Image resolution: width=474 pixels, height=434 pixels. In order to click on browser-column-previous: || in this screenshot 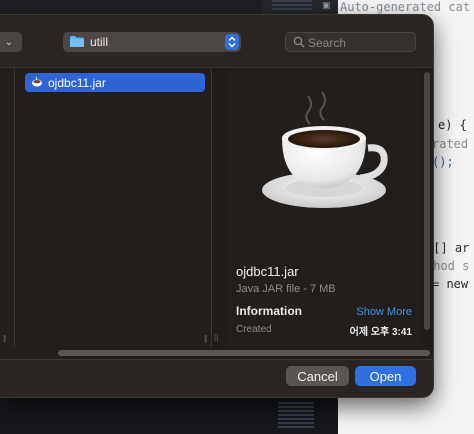, I will do `click(7, 208)`.